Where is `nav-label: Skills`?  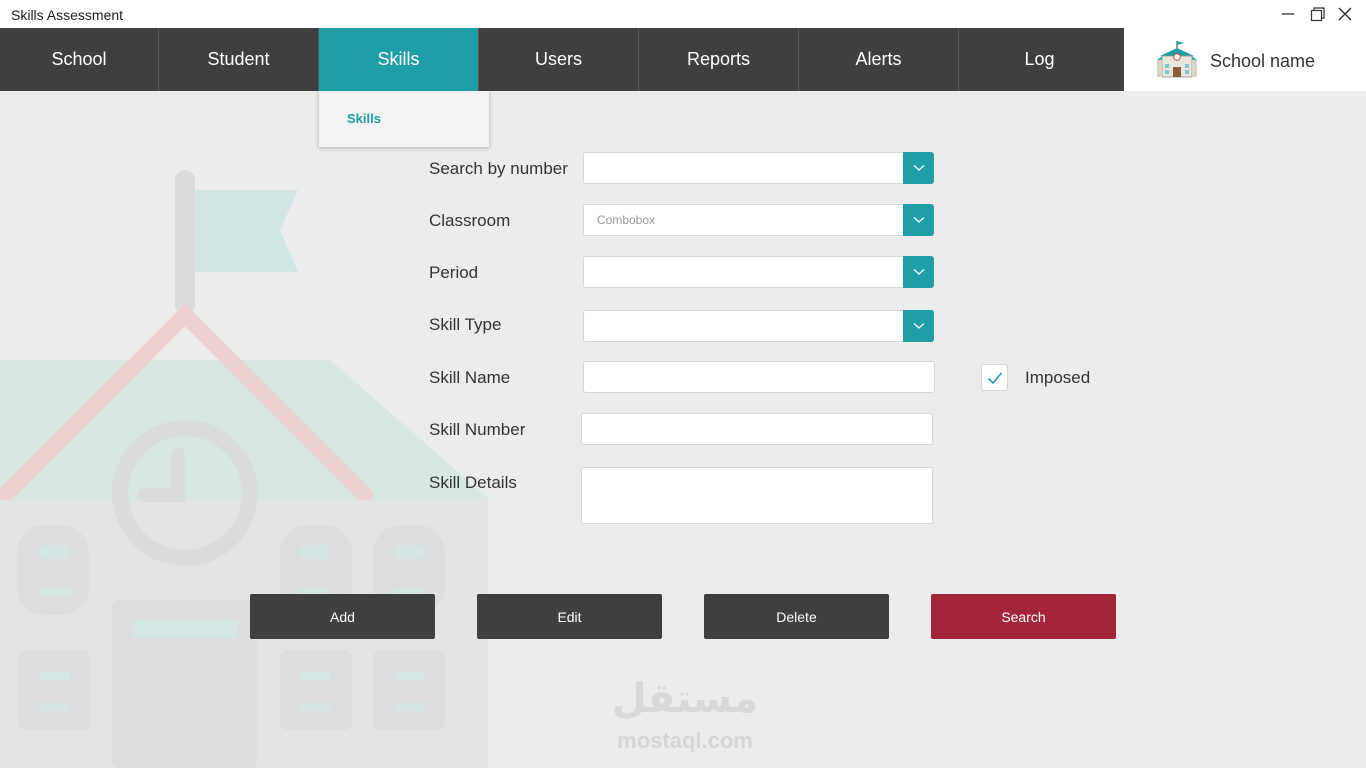 nav-label: Skills is located at coordinates (398, 59).